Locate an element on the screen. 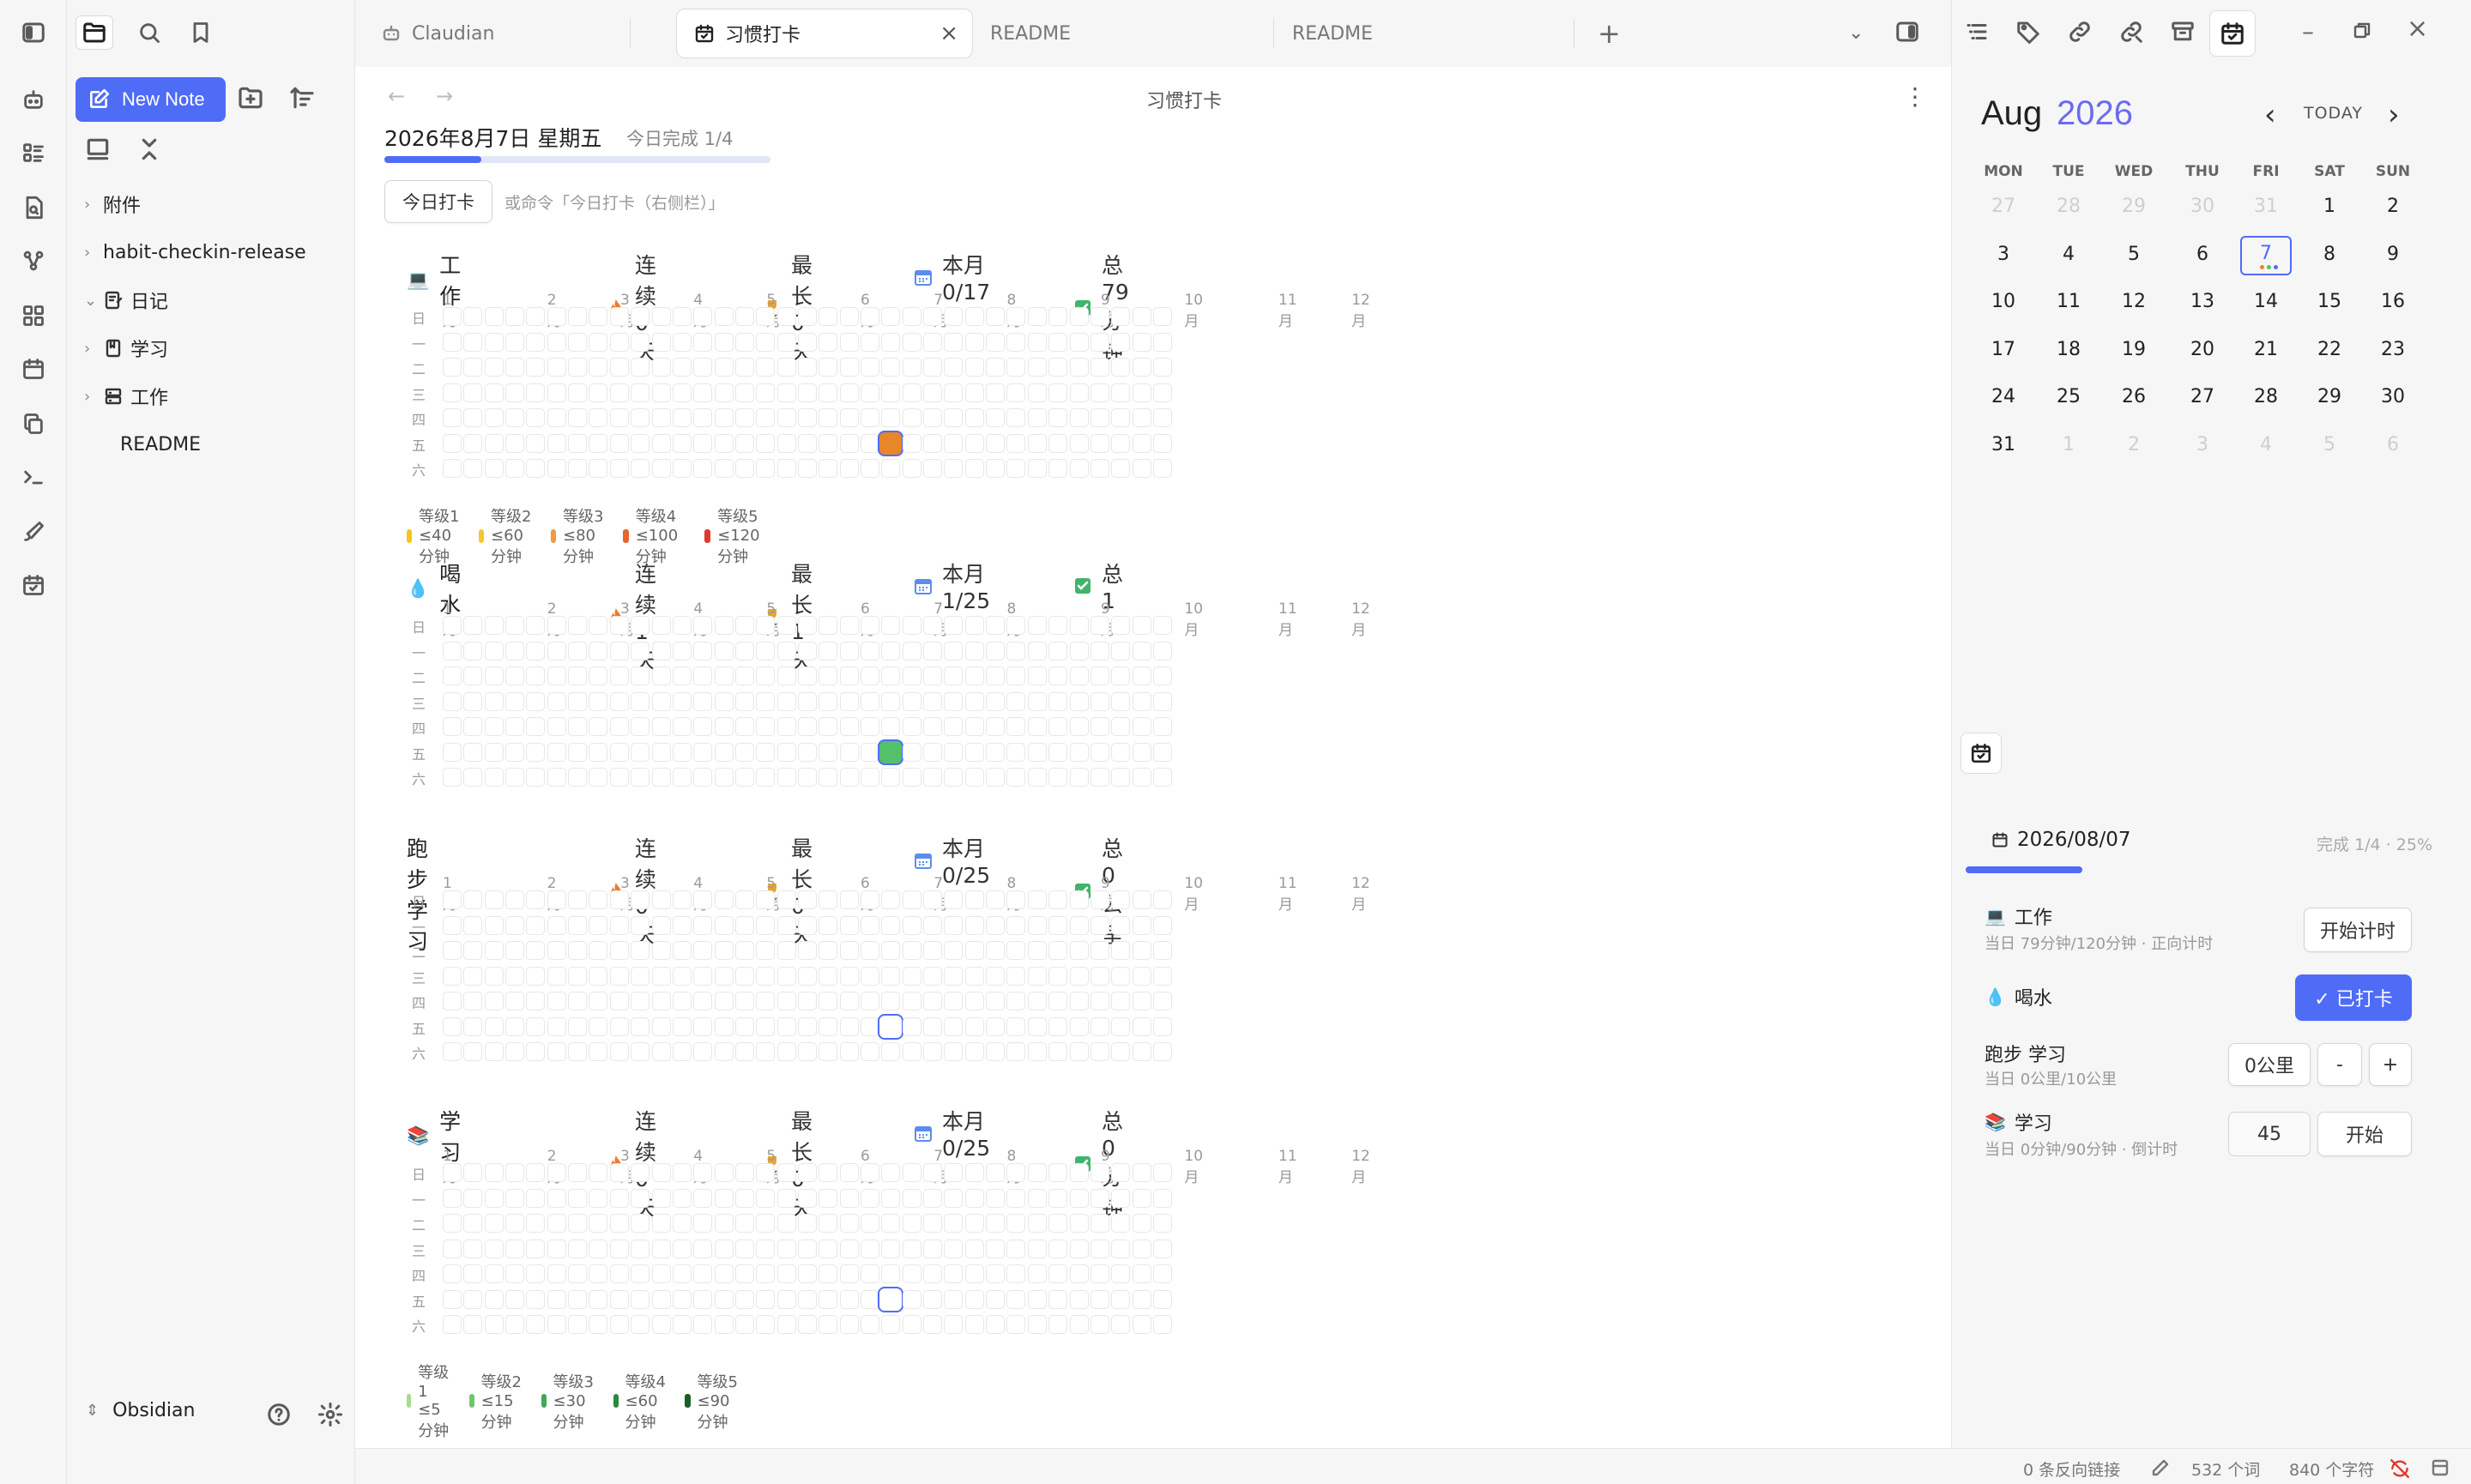  backlink-icon is located at coordinates (2080, 32).